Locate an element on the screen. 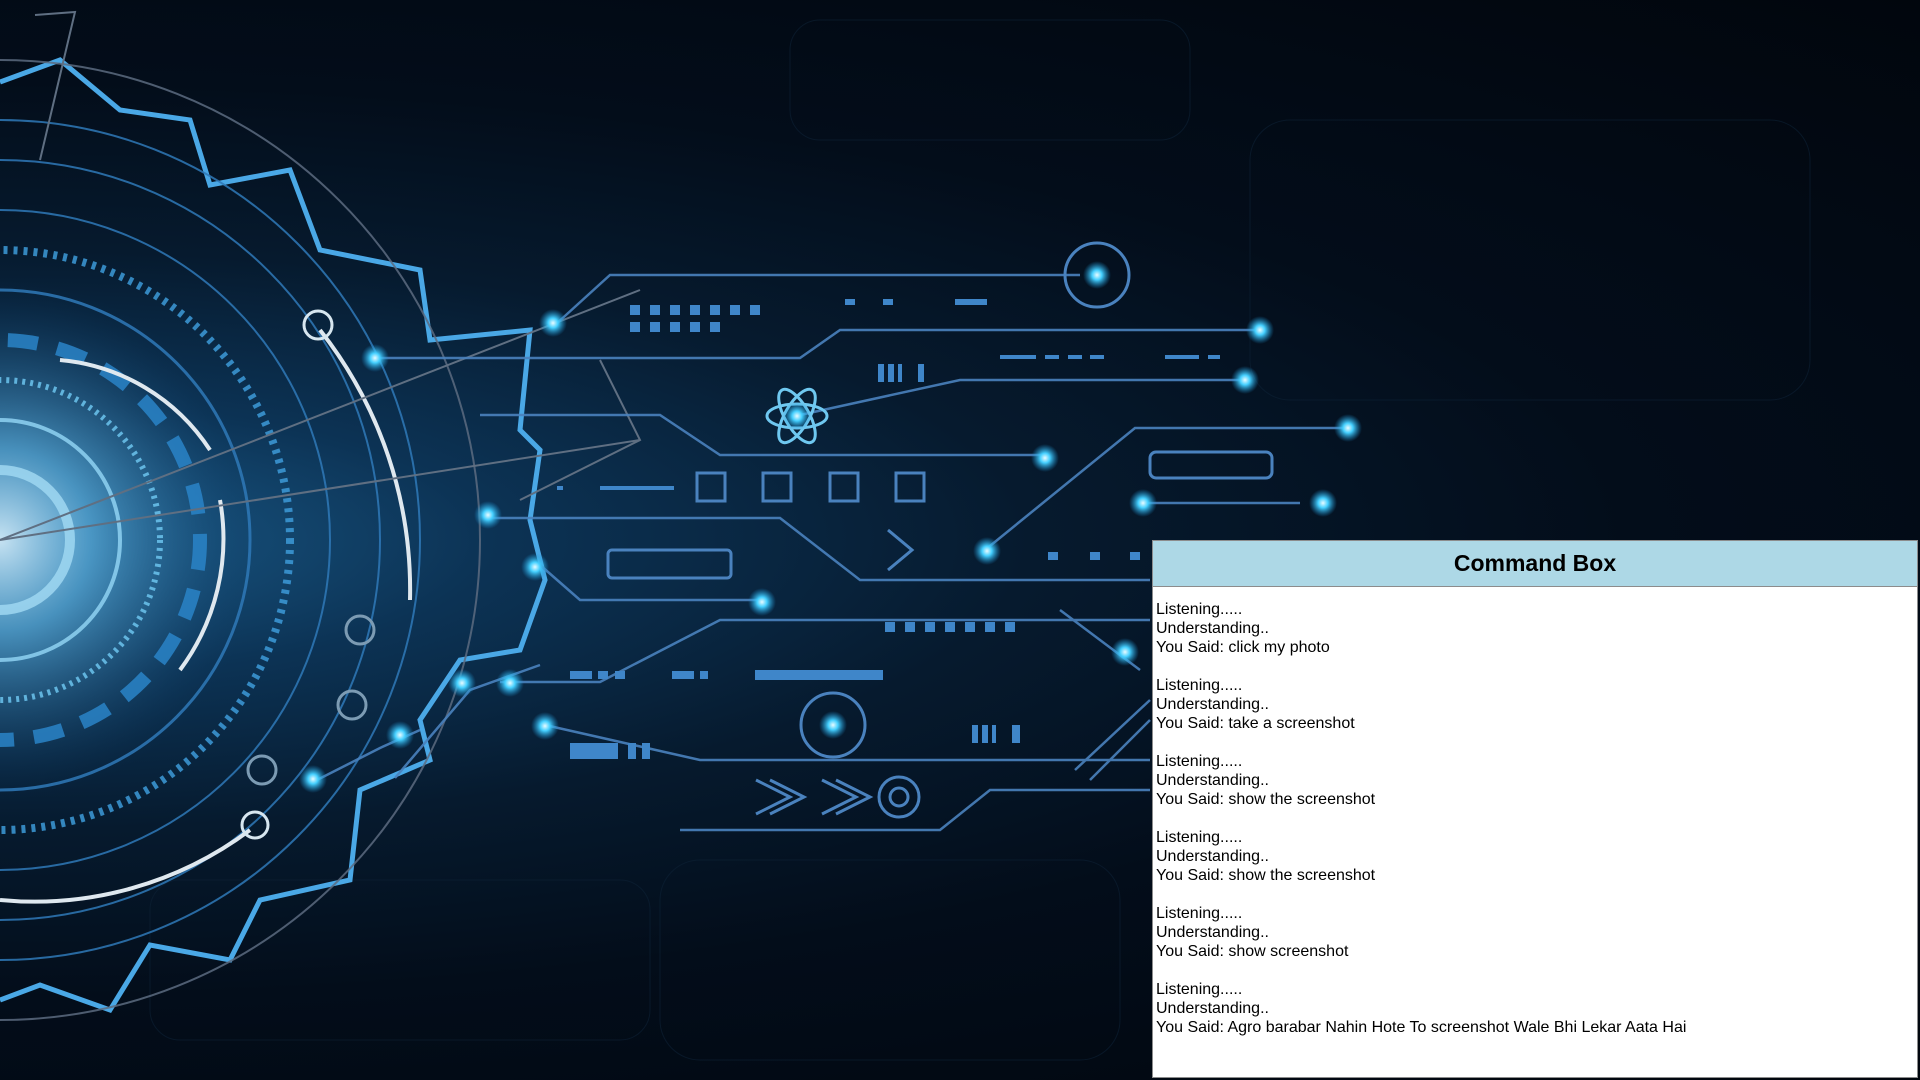 This screenshot has height=1080, width=1920. log-you-said: You Said: click my photo is located at coordinates (1243, 647).